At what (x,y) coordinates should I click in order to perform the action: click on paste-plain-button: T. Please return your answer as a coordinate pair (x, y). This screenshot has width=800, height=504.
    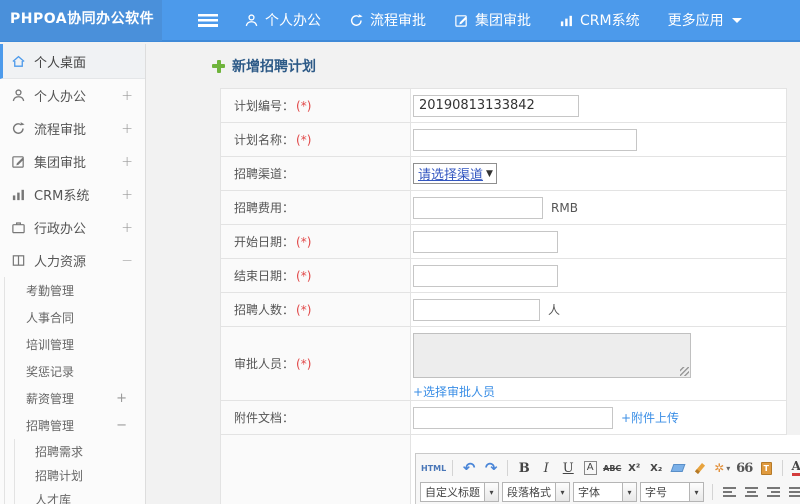
    Looking at the image, I should click on (766, 468).